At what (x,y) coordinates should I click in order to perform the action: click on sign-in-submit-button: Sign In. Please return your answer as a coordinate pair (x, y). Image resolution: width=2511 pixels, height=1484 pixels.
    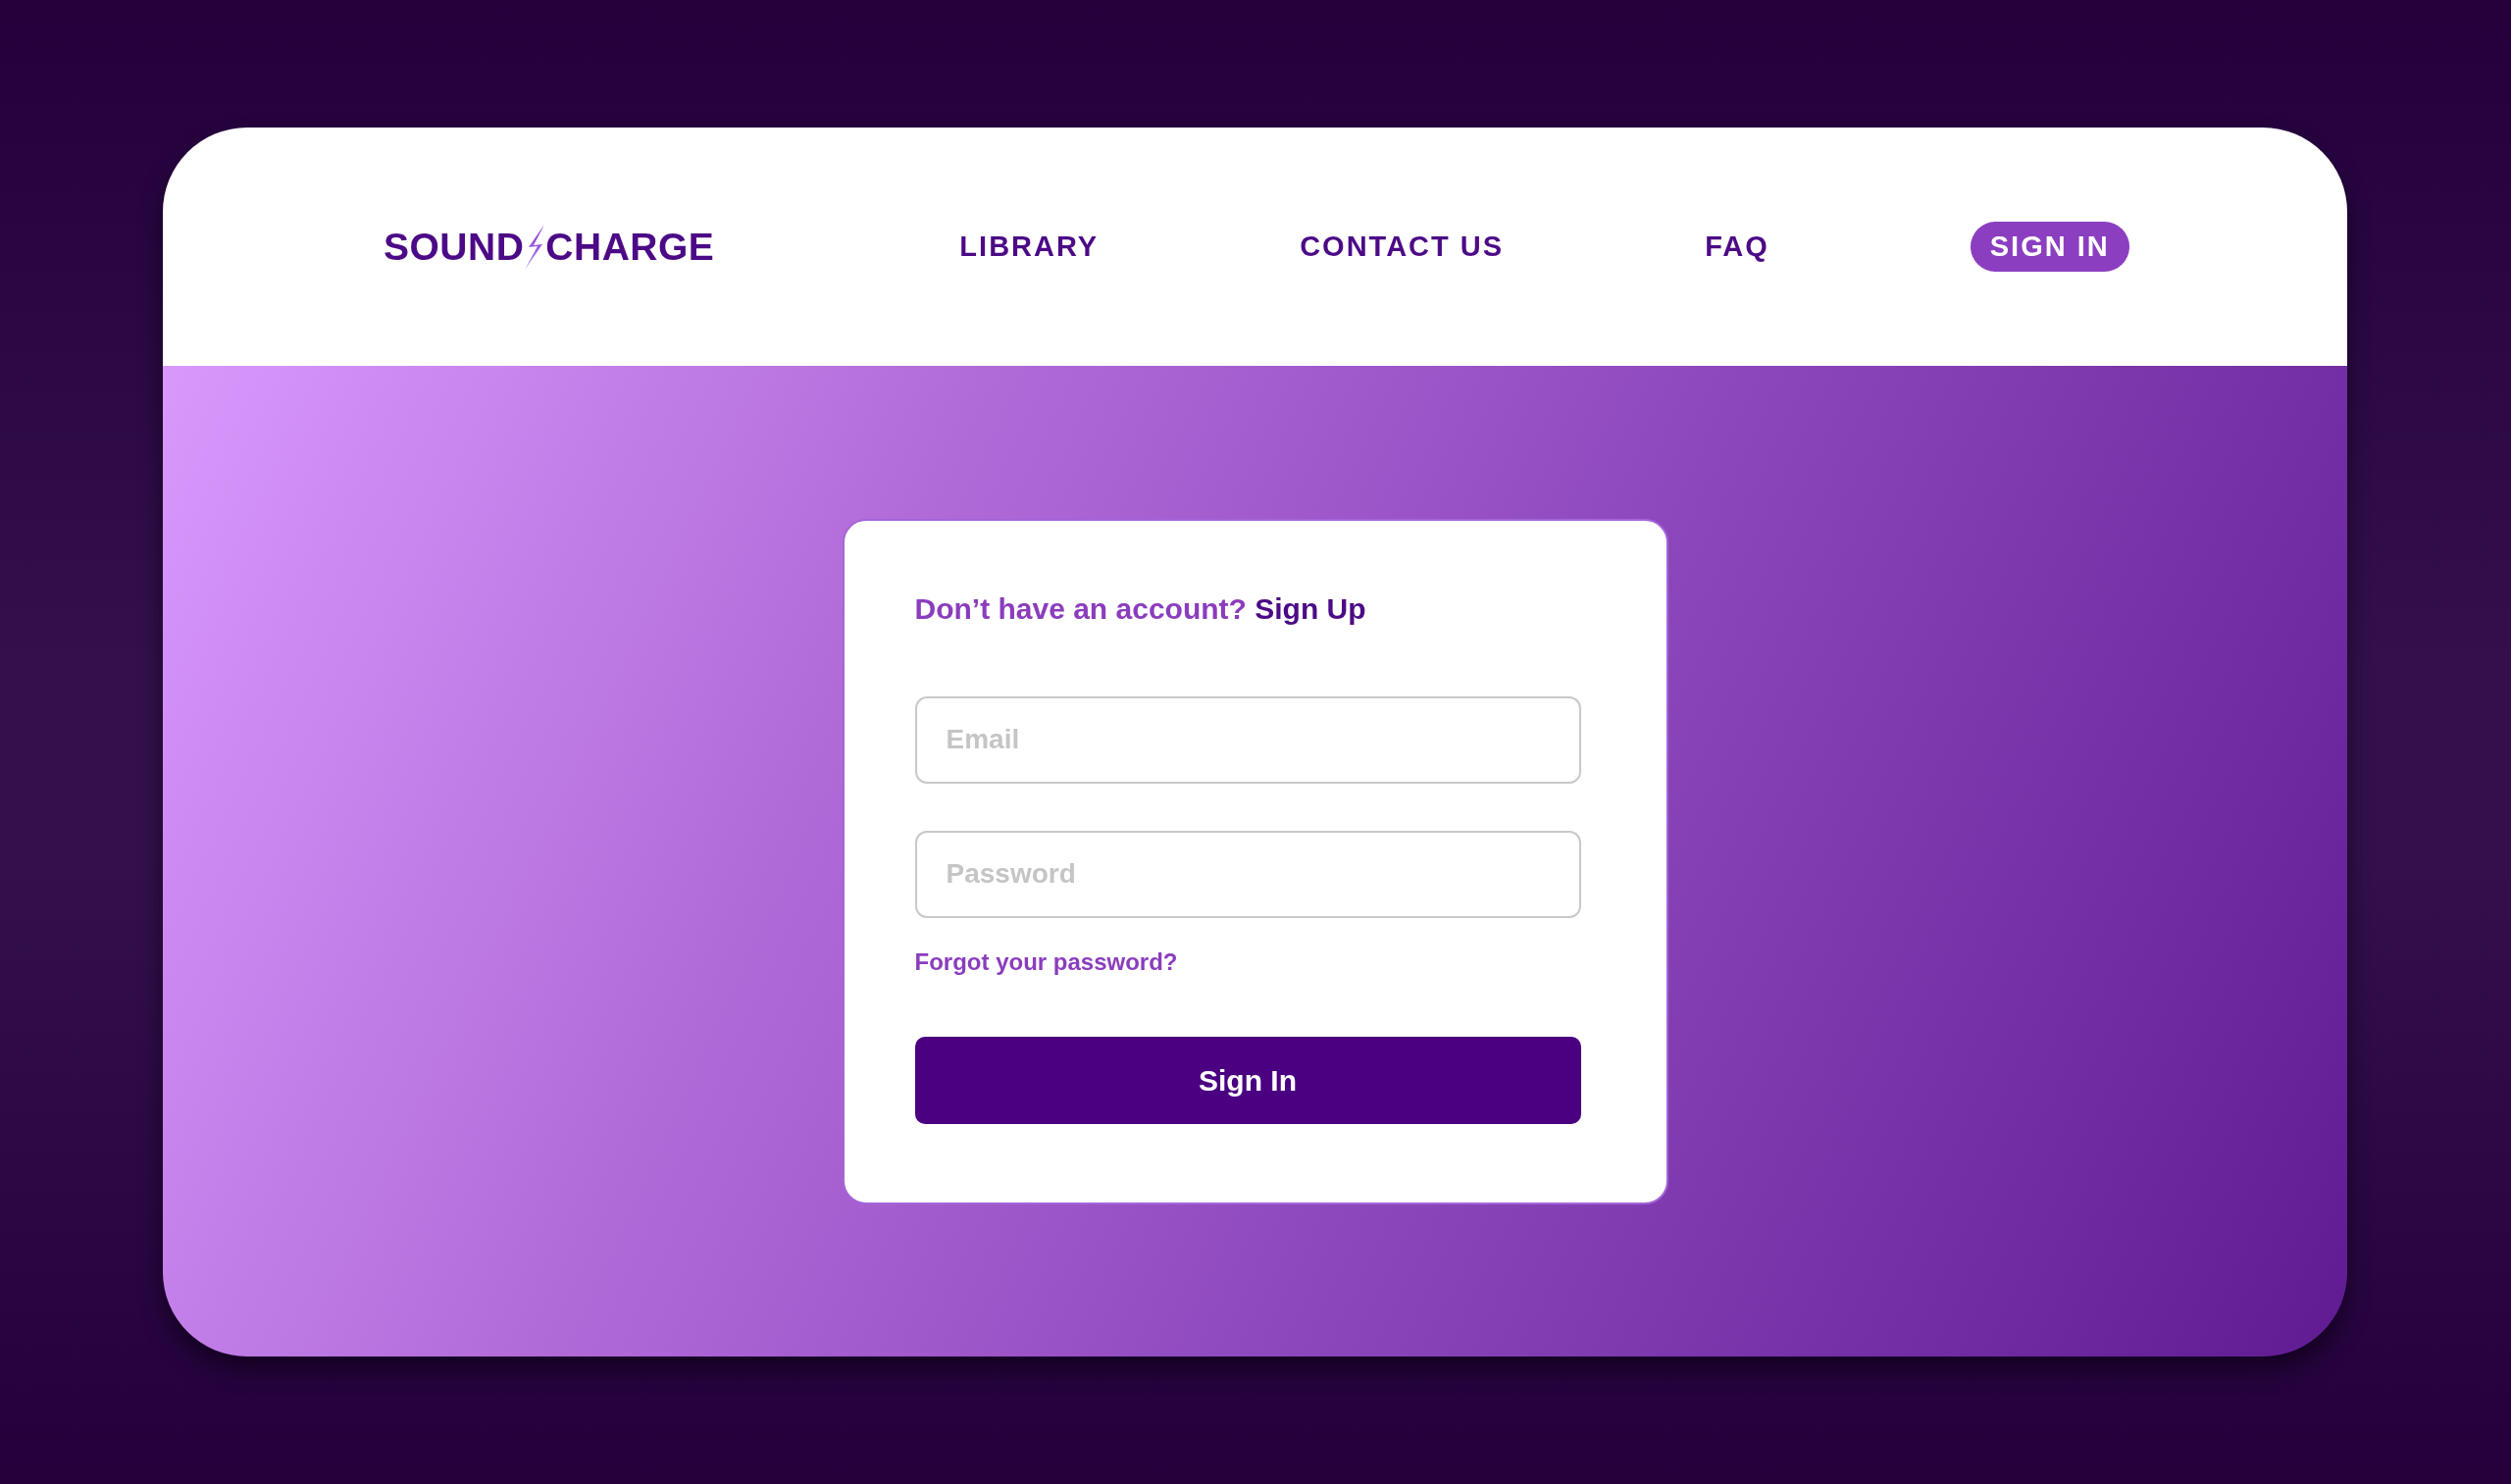
    Looking at the image, I should click on (1247, 1080).